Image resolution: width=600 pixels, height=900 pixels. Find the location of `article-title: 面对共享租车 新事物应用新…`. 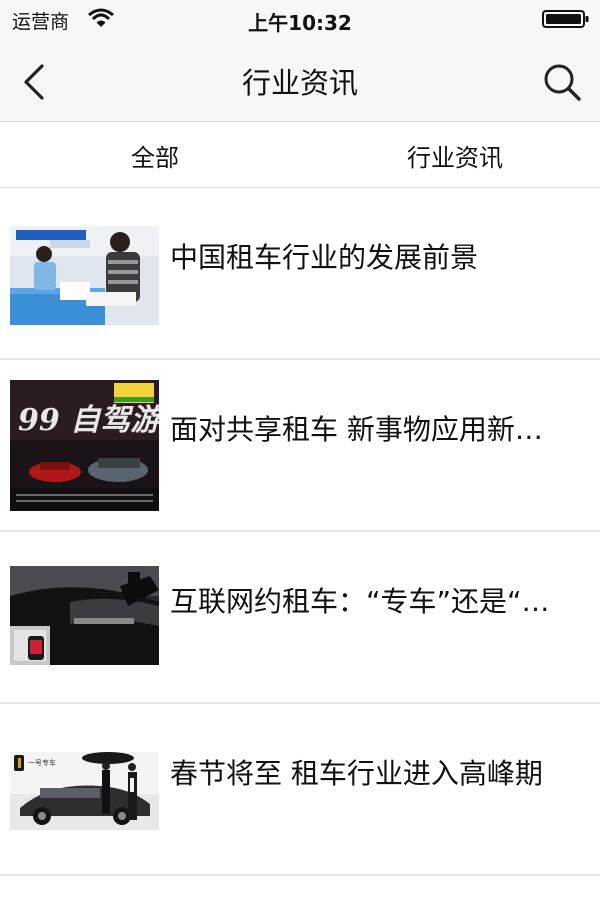

article-title: 面对共享租车 新事物应用新… is located at coordinates (356, 429).